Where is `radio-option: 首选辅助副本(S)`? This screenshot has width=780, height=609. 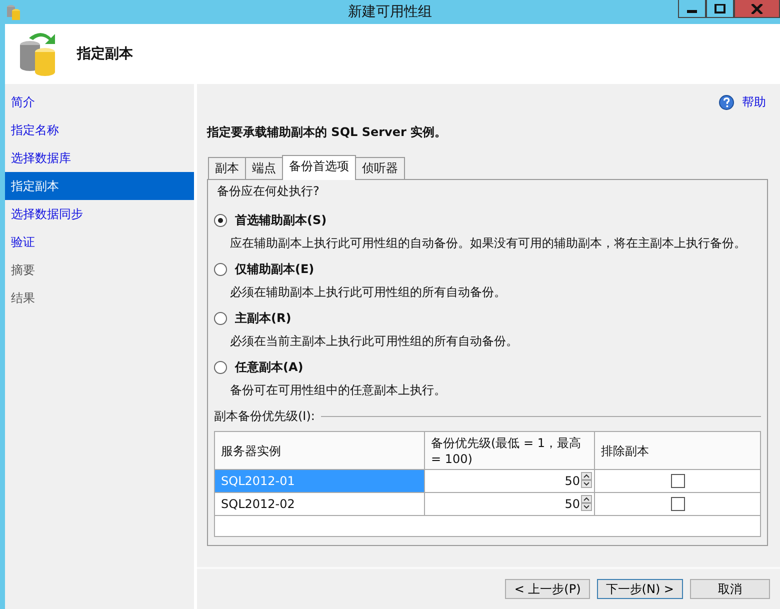
radio-option: 首选辅助副本(S) is located at coordinates (487, 220).